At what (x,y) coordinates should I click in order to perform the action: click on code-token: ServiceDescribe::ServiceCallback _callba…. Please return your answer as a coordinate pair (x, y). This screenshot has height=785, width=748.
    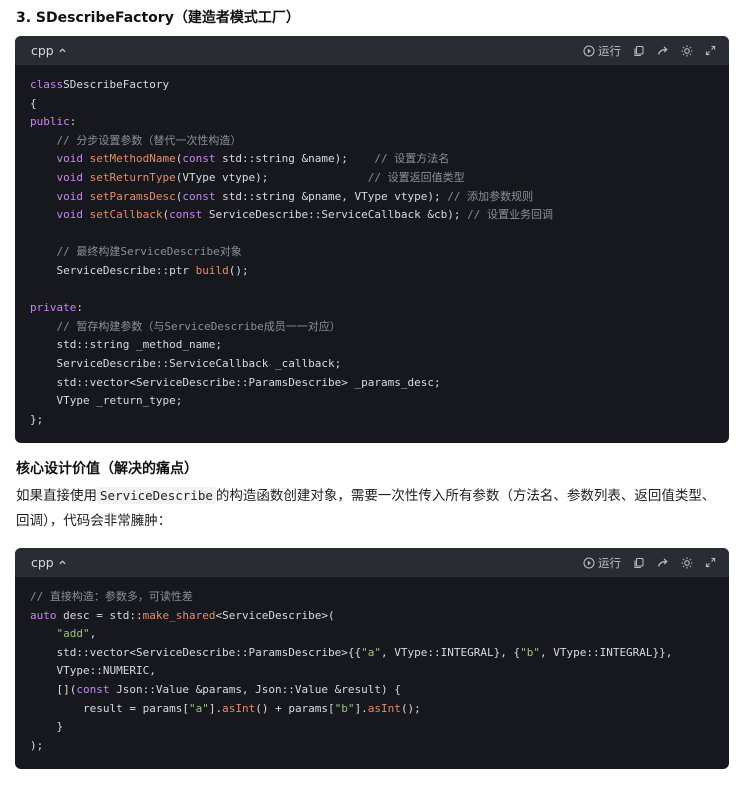
    Looking at the image, I should click on (186, 363).